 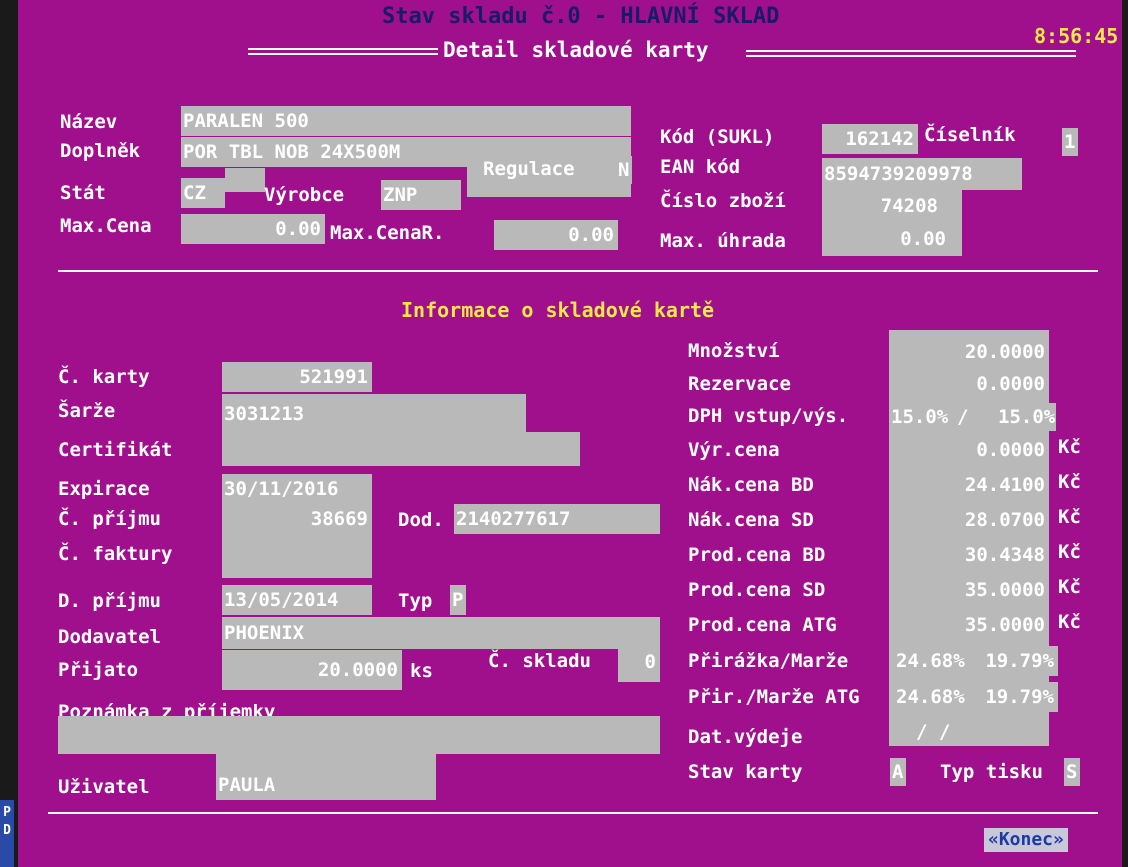 I want to click on ciselnik-label: Číselník, so click(x=970, y=135).